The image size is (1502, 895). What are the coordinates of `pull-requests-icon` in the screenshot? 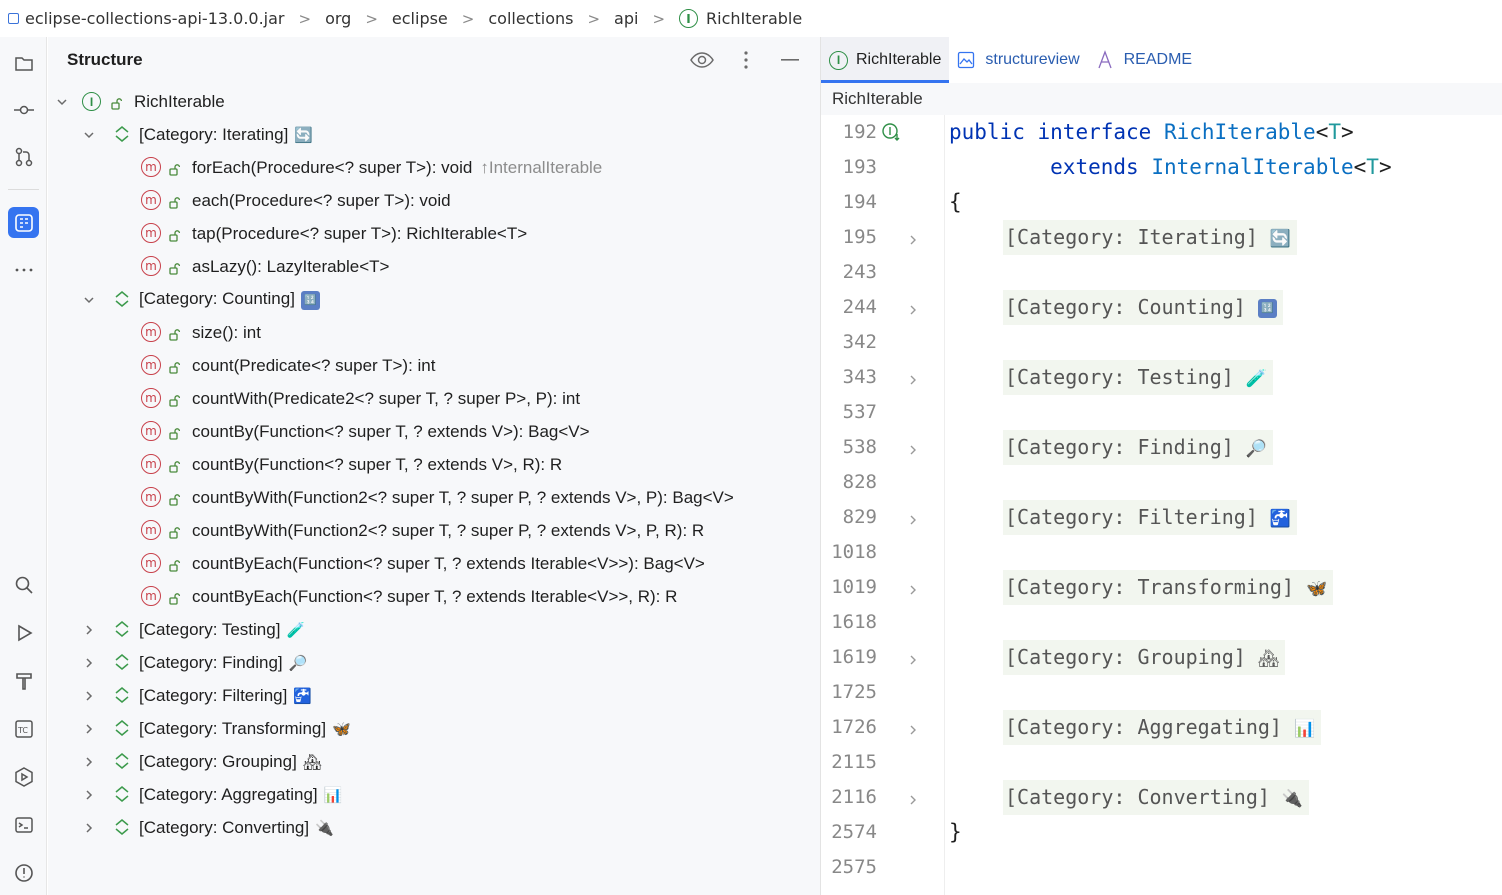 It's located at (23, 156).